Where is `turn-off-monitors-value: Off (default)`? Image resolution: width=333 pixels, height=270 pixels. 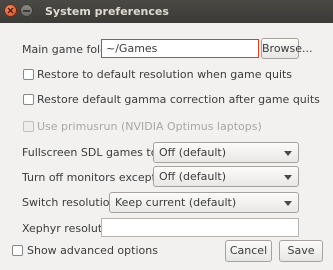 turn-off-monitors-value: Off (default) is located at coordinates (193, 176).